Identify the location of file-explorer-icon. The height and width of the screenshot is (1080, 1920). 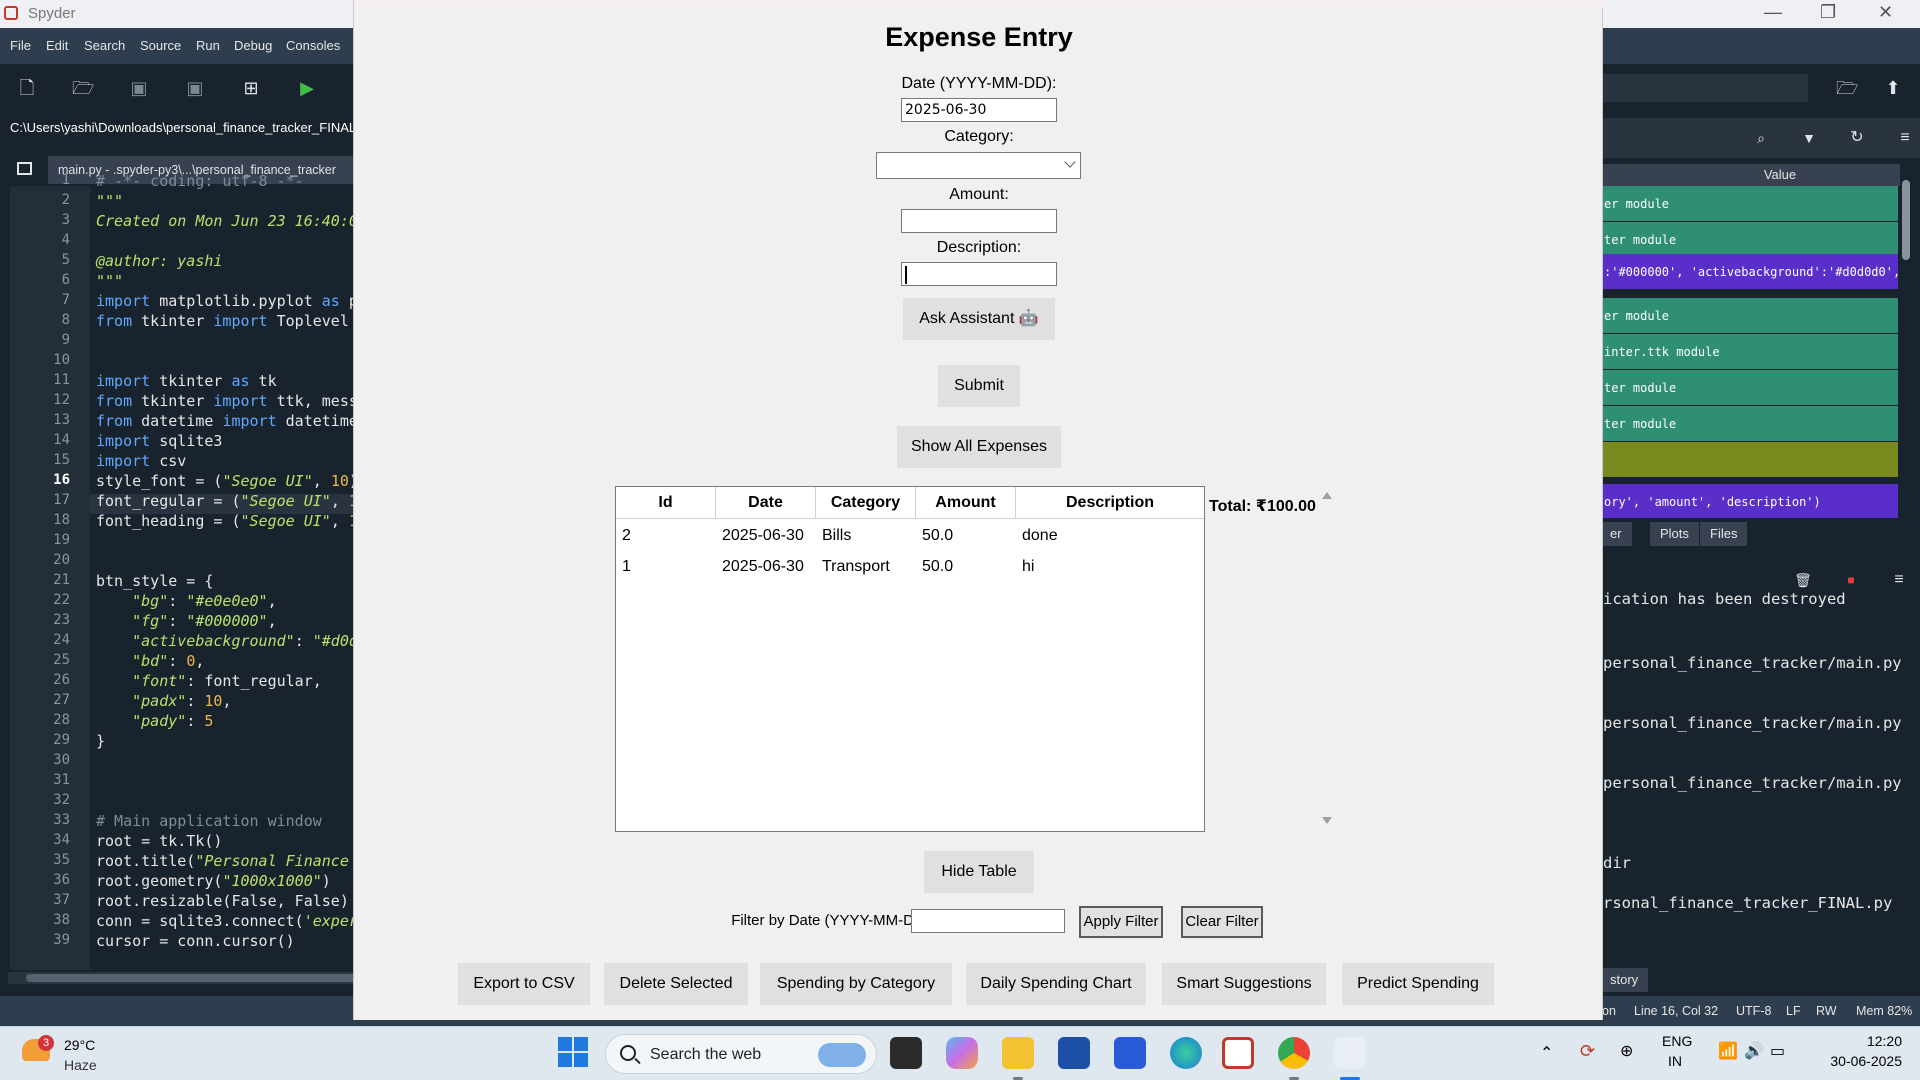
(1018, 1058).